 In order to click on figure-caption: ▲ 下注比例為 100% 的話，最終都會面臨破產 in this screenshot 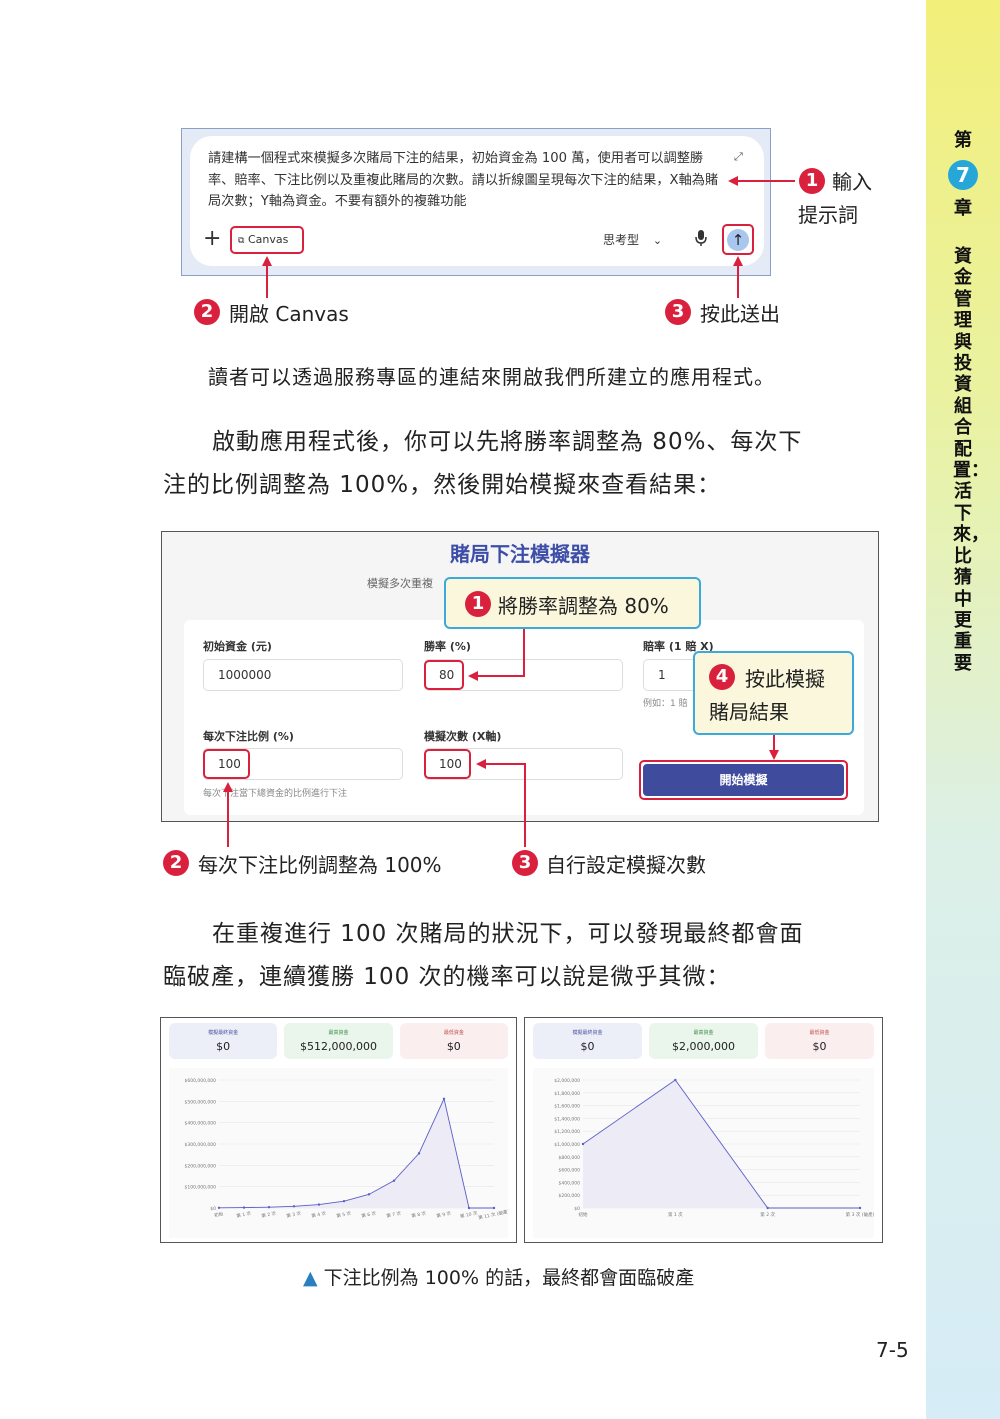, I will do `click(498, 1276)`.